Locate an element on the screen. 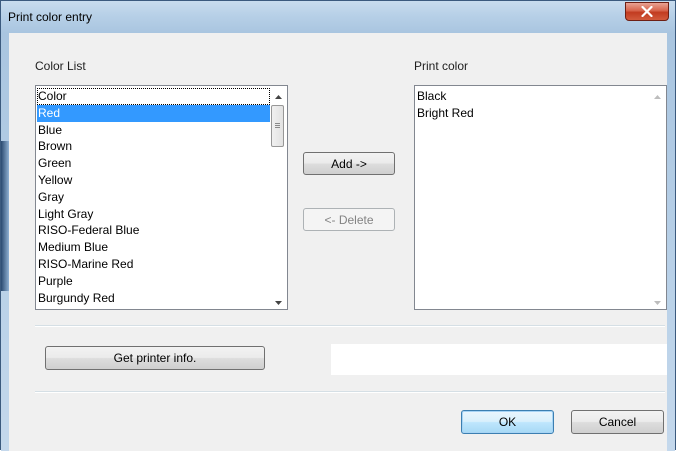 This screenshot has width=676, height=451. window-title: Print color entry is located at coordinates (50, 17).